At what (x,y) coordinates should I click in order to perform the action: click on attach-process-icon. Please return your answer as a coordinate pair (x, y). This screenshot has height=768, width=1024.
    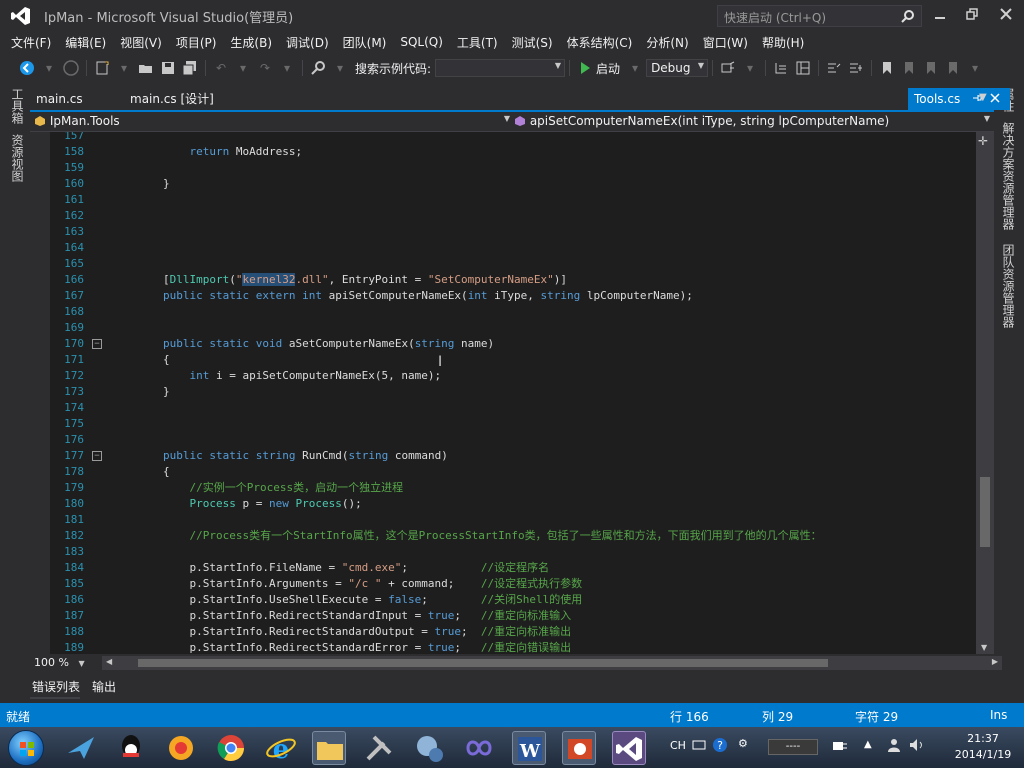
    Looking at the image, I should click on (728, 68).